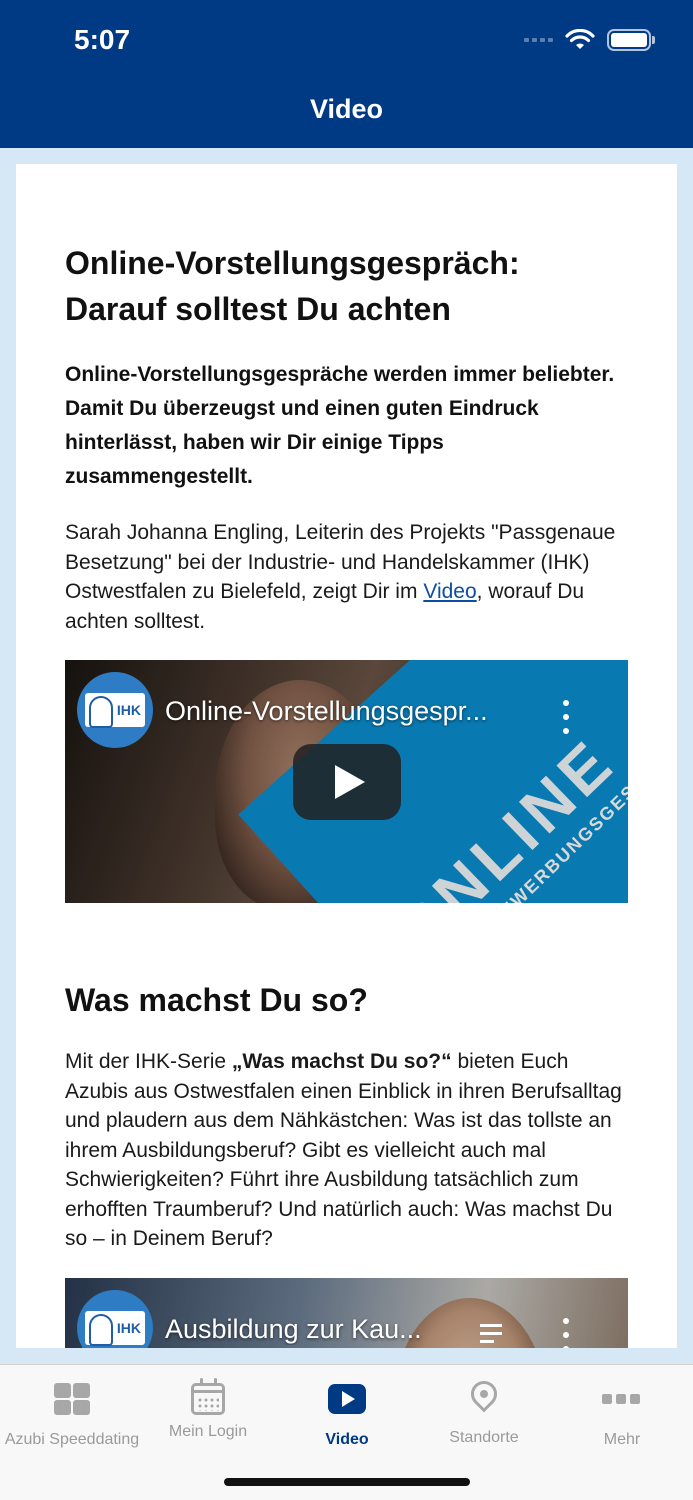  What do you see at coordinates (347, 1439) in the screenshot?
I see `tab-label: Video` at bounding box center [347, 1439].